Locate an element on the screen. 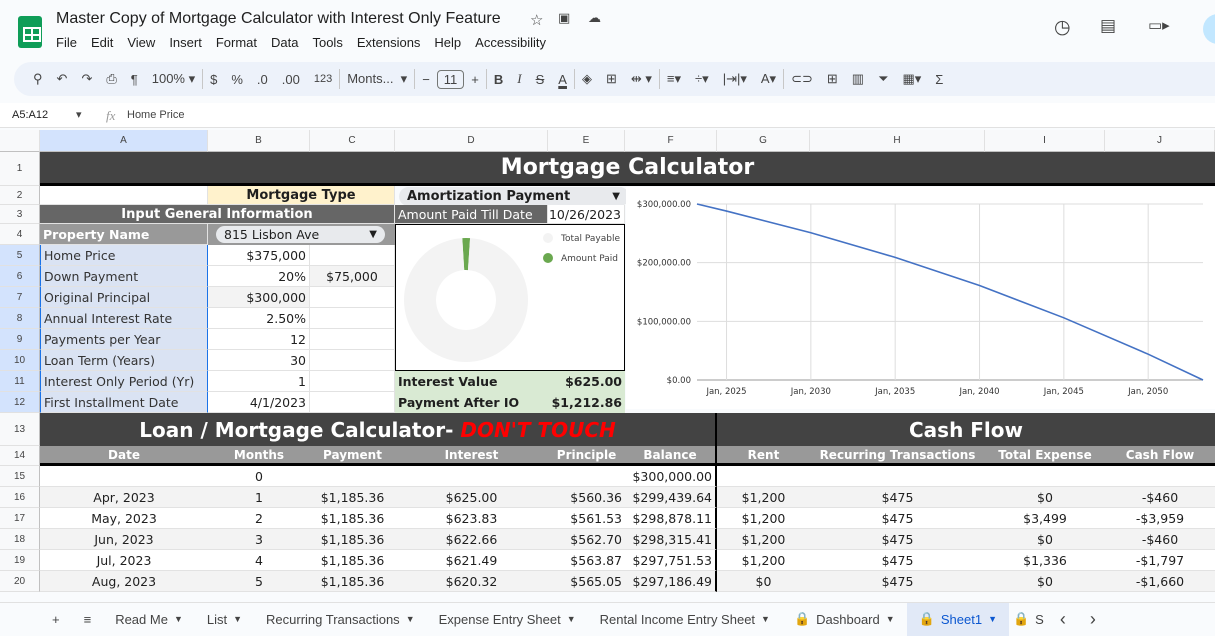 The height and width of the screenshot is (636, 1215). scroll-tabs-left-icon: ‹ is located at coordinates (1063, 619).